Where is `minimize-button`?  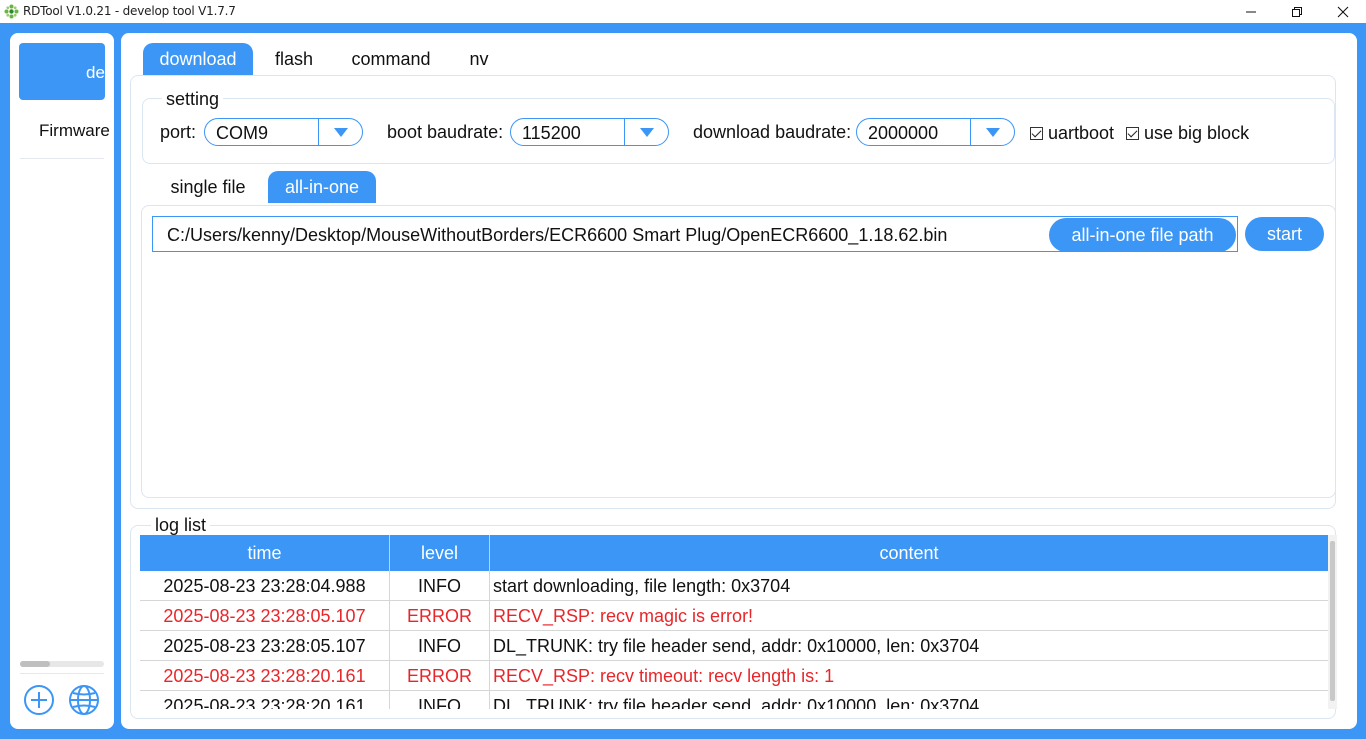 minimize-button is located at coordinates (1251, 11).